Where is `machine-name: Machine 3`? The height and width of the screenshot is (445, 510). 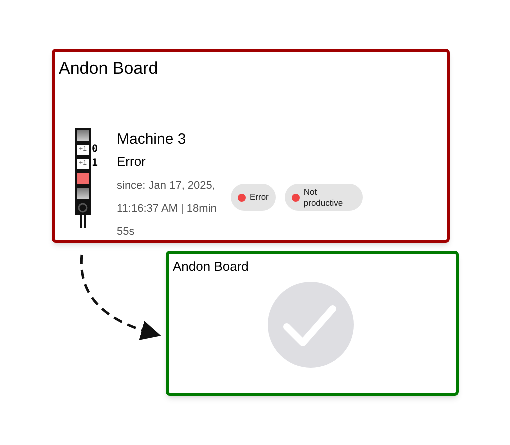
machine-name: Machine 3 is located at coordinates (151, 140).